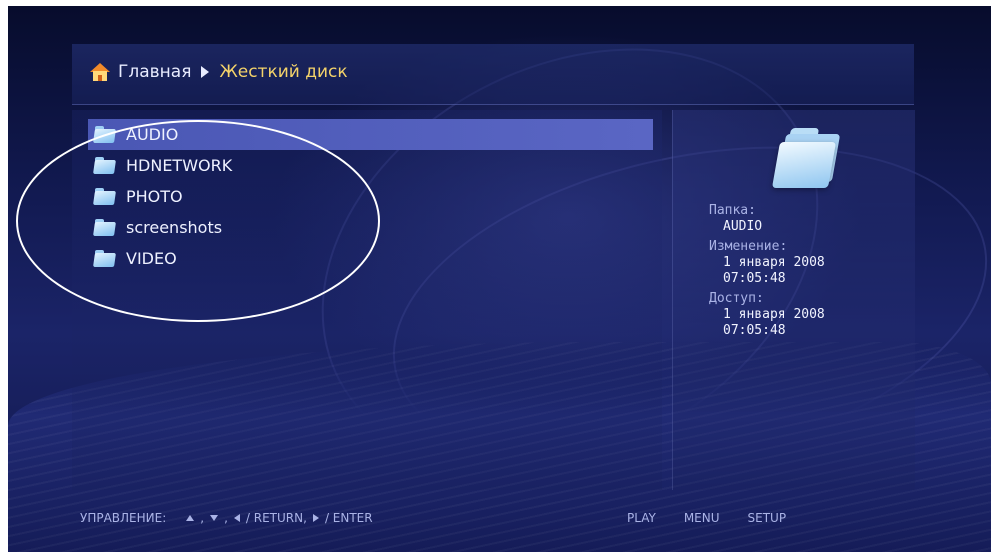  I want to click on breadcrumb-home: Главная, so click(154, 72).